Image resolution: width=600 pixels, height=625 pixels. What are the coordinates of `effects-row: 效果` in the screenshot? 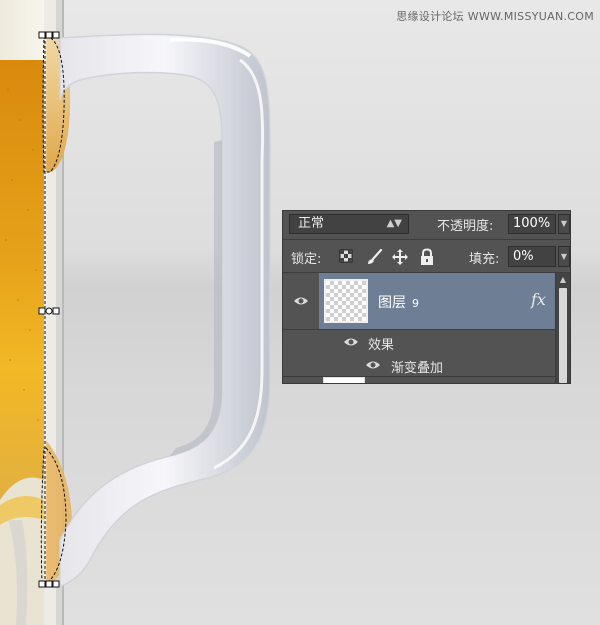 It's located at (437, 342).